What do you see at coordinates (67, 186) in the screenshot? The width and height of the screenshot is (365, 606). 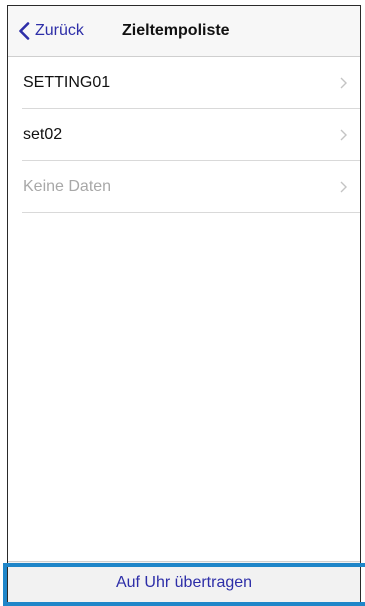 I see `list-item-label: Keine Daten` at bounding box center [67, 186].